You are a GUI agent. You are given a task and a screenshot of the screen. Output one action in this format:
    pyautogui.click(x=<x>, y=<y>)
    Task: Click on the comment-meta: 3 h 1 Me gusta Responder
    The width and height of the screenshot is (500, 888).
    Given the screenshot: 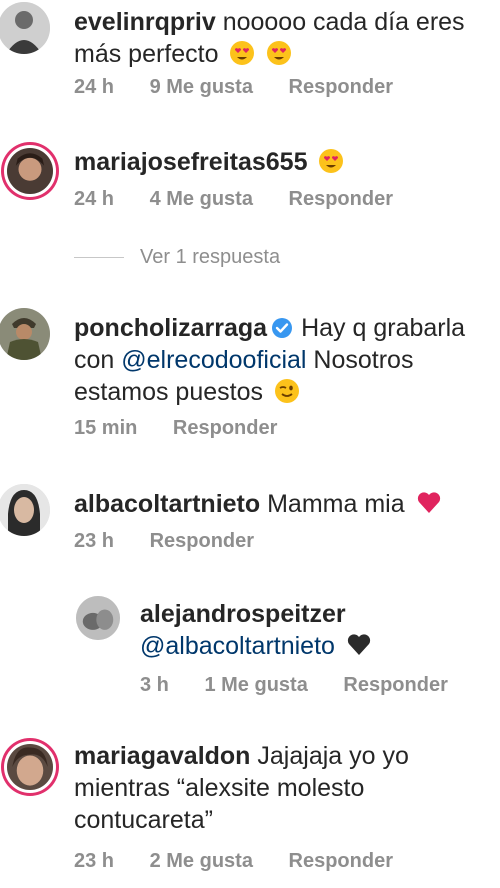 What is the action you would take?
    pyautogui.click(x=309, y=685)
    